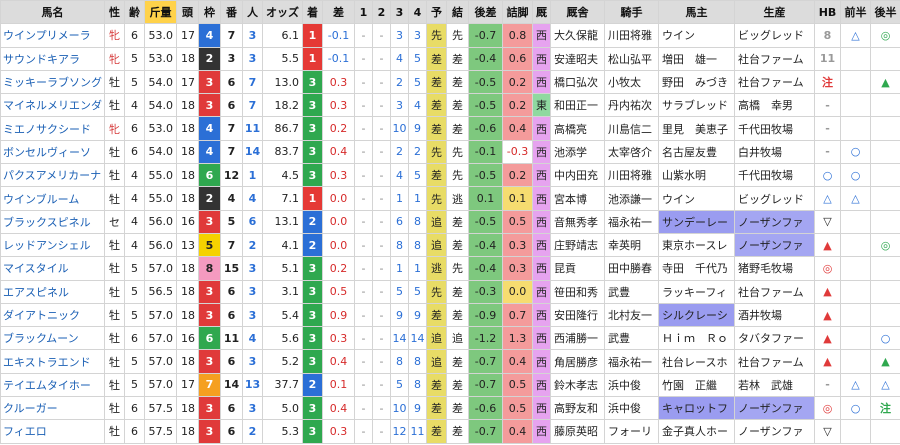 This screenshot has width=900, height=445. Describe the element at coordinates (399, 175) in the screenshot. I see `corner-3: 4` at that location.